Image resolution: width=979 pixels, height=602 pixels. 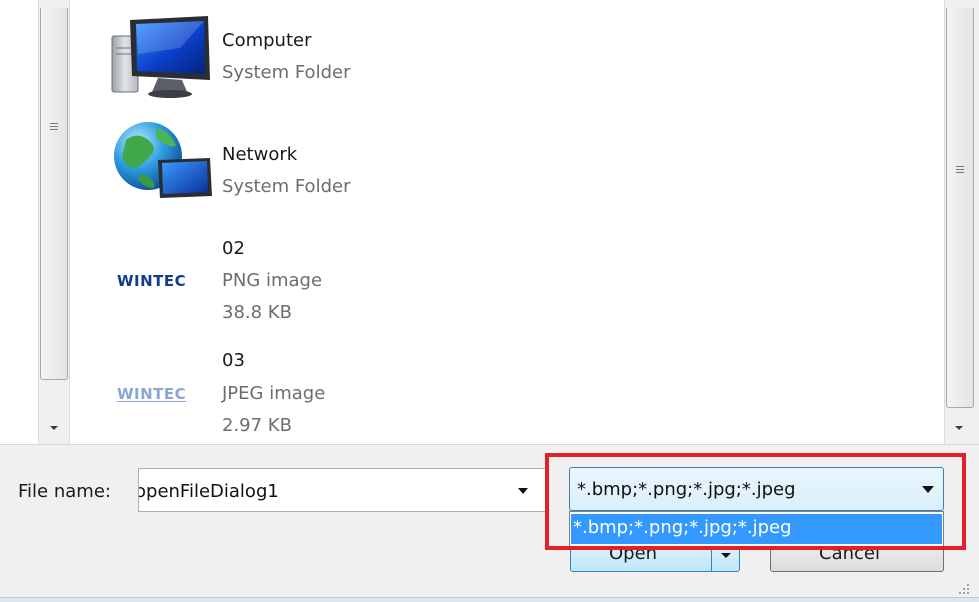 What do you see at coordinates (233, 360) in the screenshot?
I see `list-item-name: 03` at bounding box center [233, 360].